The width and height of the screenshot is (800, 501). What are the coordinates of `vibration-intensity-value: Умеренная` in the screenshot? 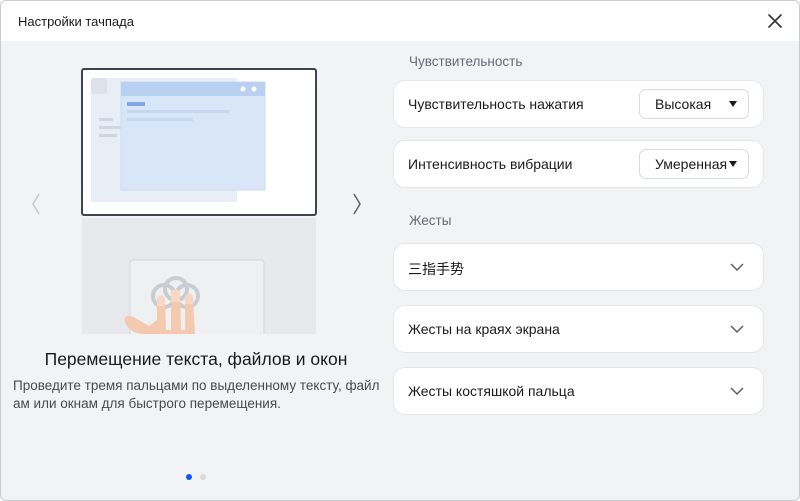 It's located at (691, 164).